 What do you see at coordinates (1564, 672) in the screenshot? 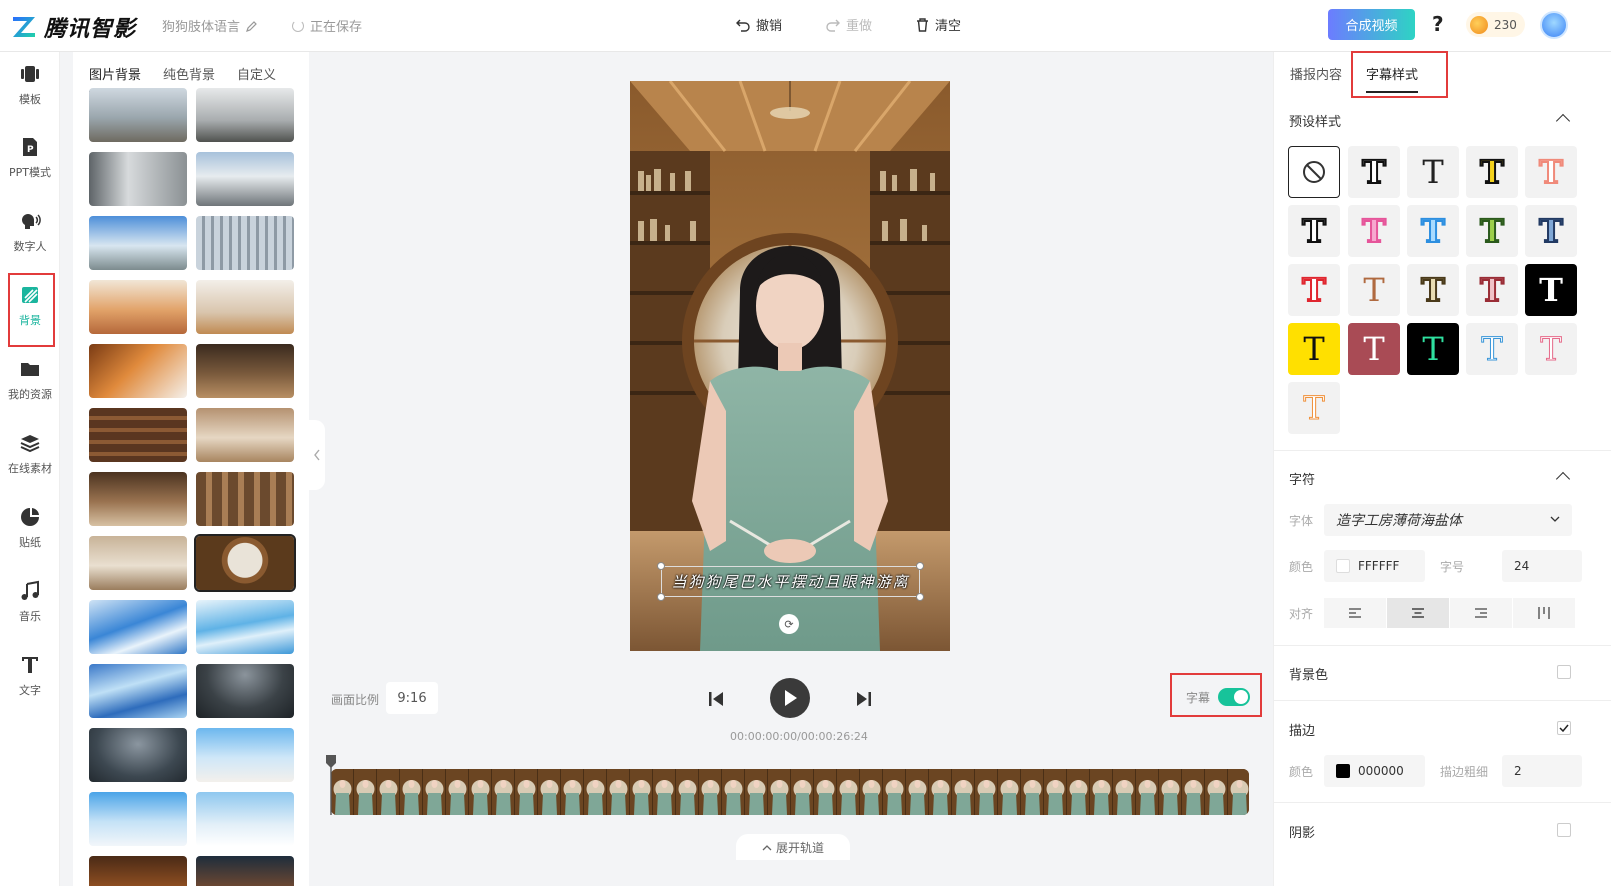
I see `background-color-checkbox` at bounding box center [1564, 672].